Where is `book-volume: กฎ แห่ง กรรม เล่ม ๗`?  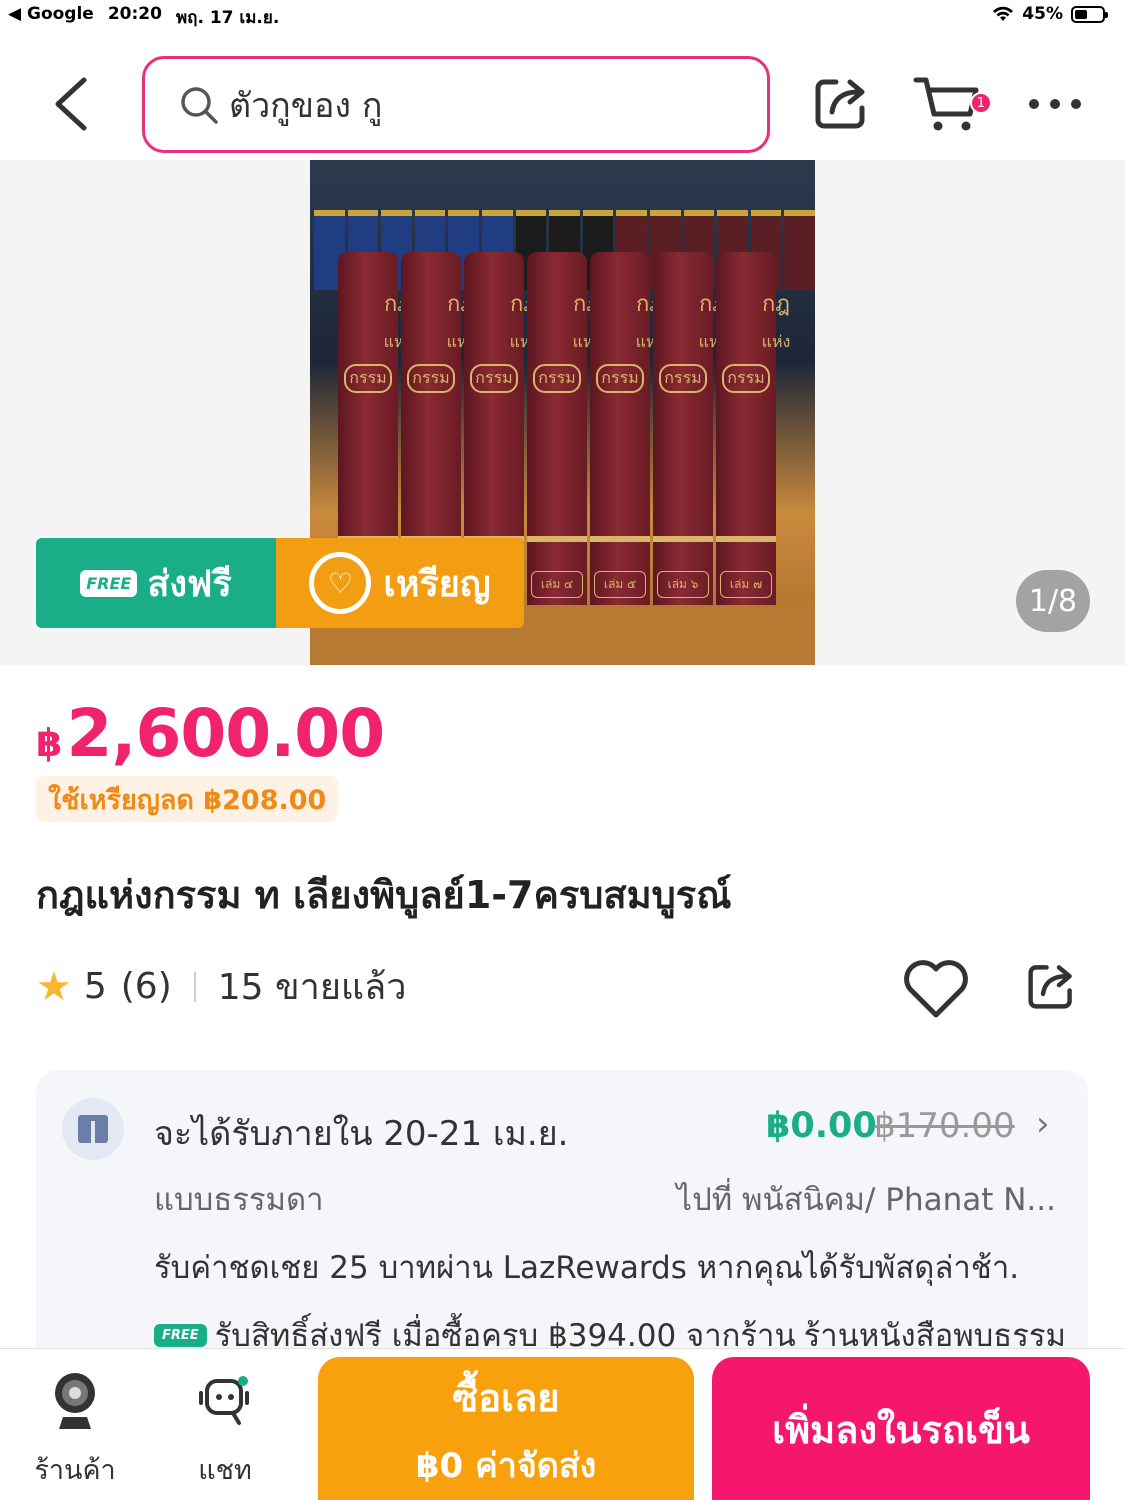
book-volume: กฎ แห่ง กรรม เล่ม ๗ is located at coordinates (753, 432).